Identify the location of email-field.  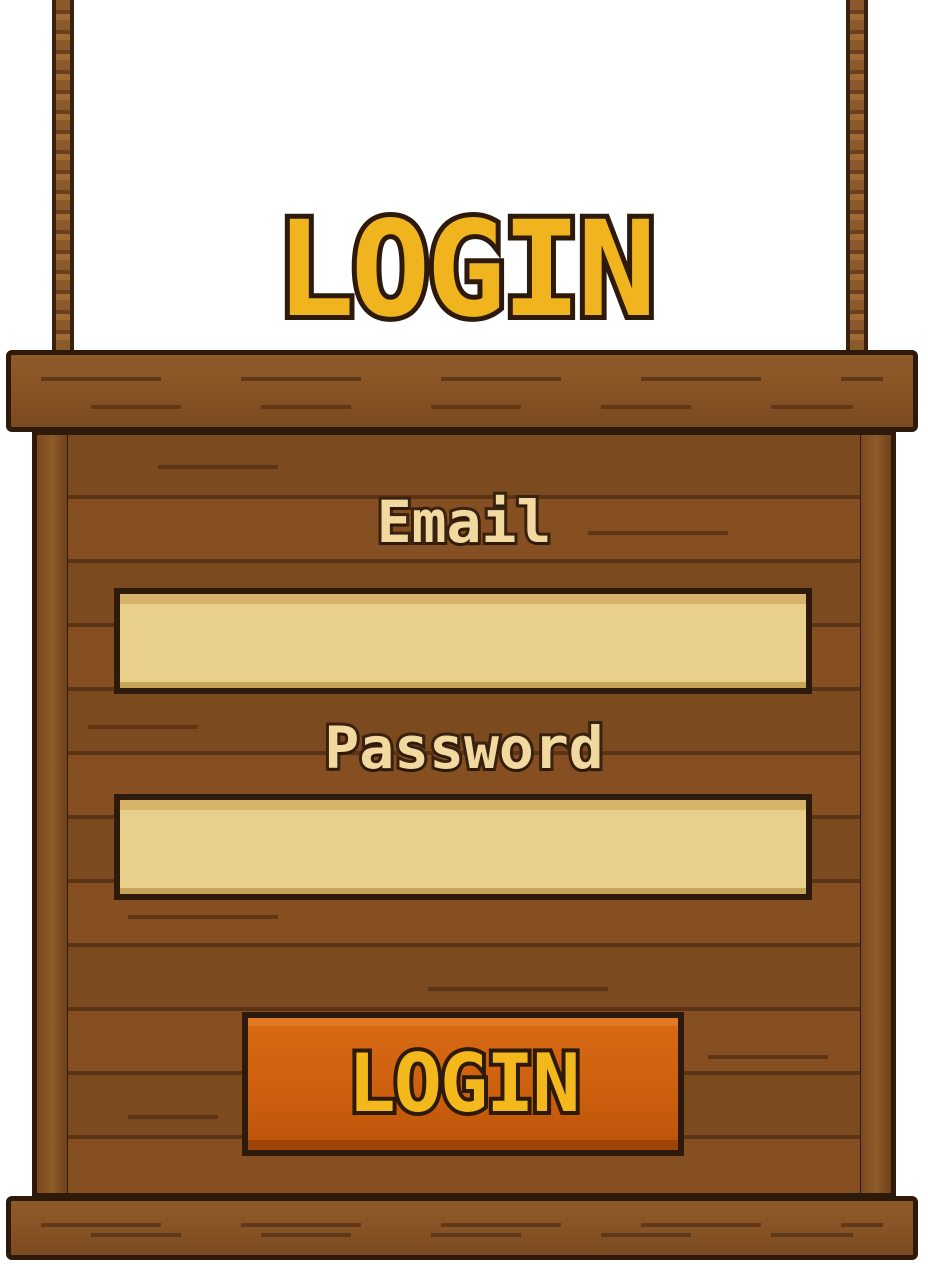
(463, 641).